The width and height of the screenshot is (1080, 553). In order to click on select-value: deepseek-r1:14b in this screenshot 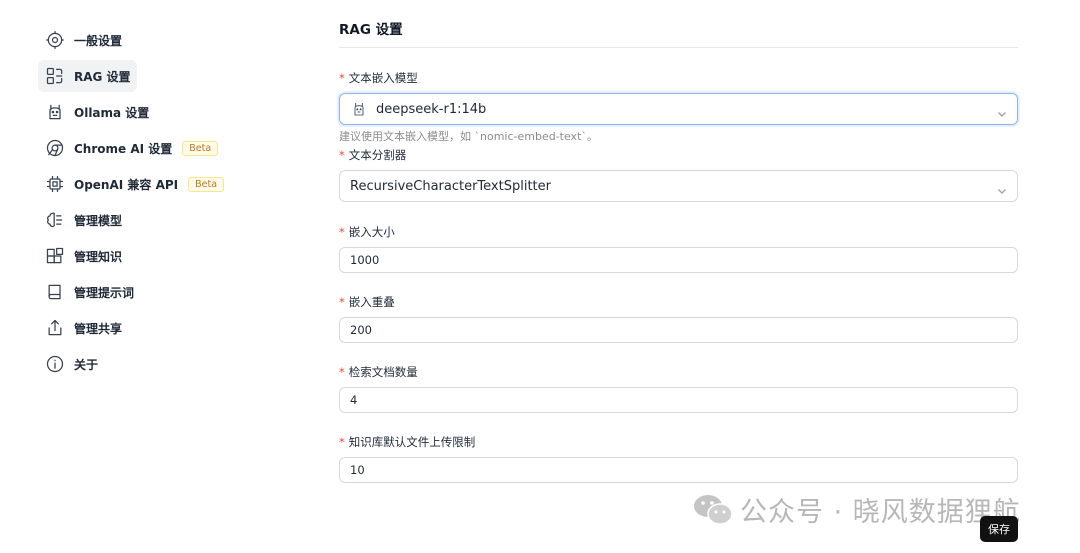, I will do `click(431, 109)`.